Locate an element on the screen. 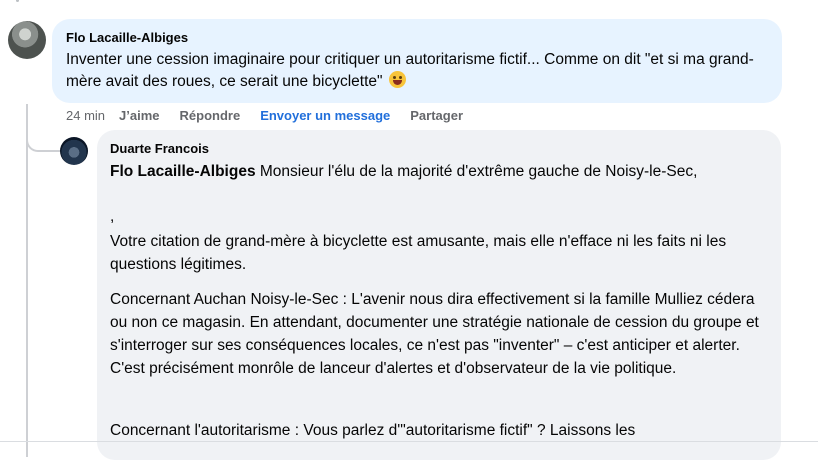 The height and width of the screenshot is (460, 818). like-button: J’aime is located at coordinates (139, 115).